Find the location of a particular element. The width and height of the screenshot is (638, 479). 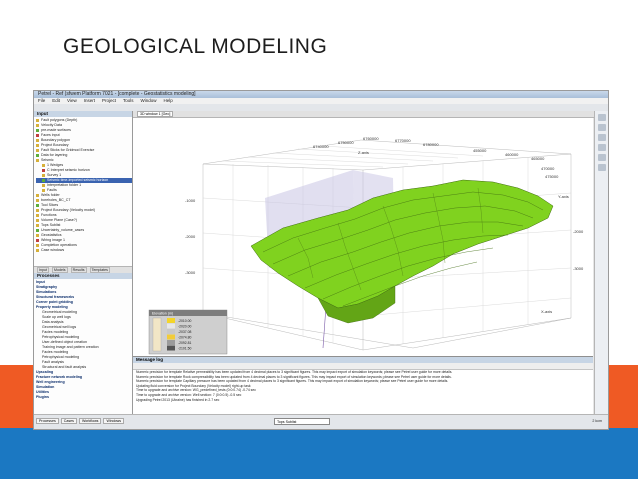

input-tree-label: Faces input is located at coordinates (50, 135).